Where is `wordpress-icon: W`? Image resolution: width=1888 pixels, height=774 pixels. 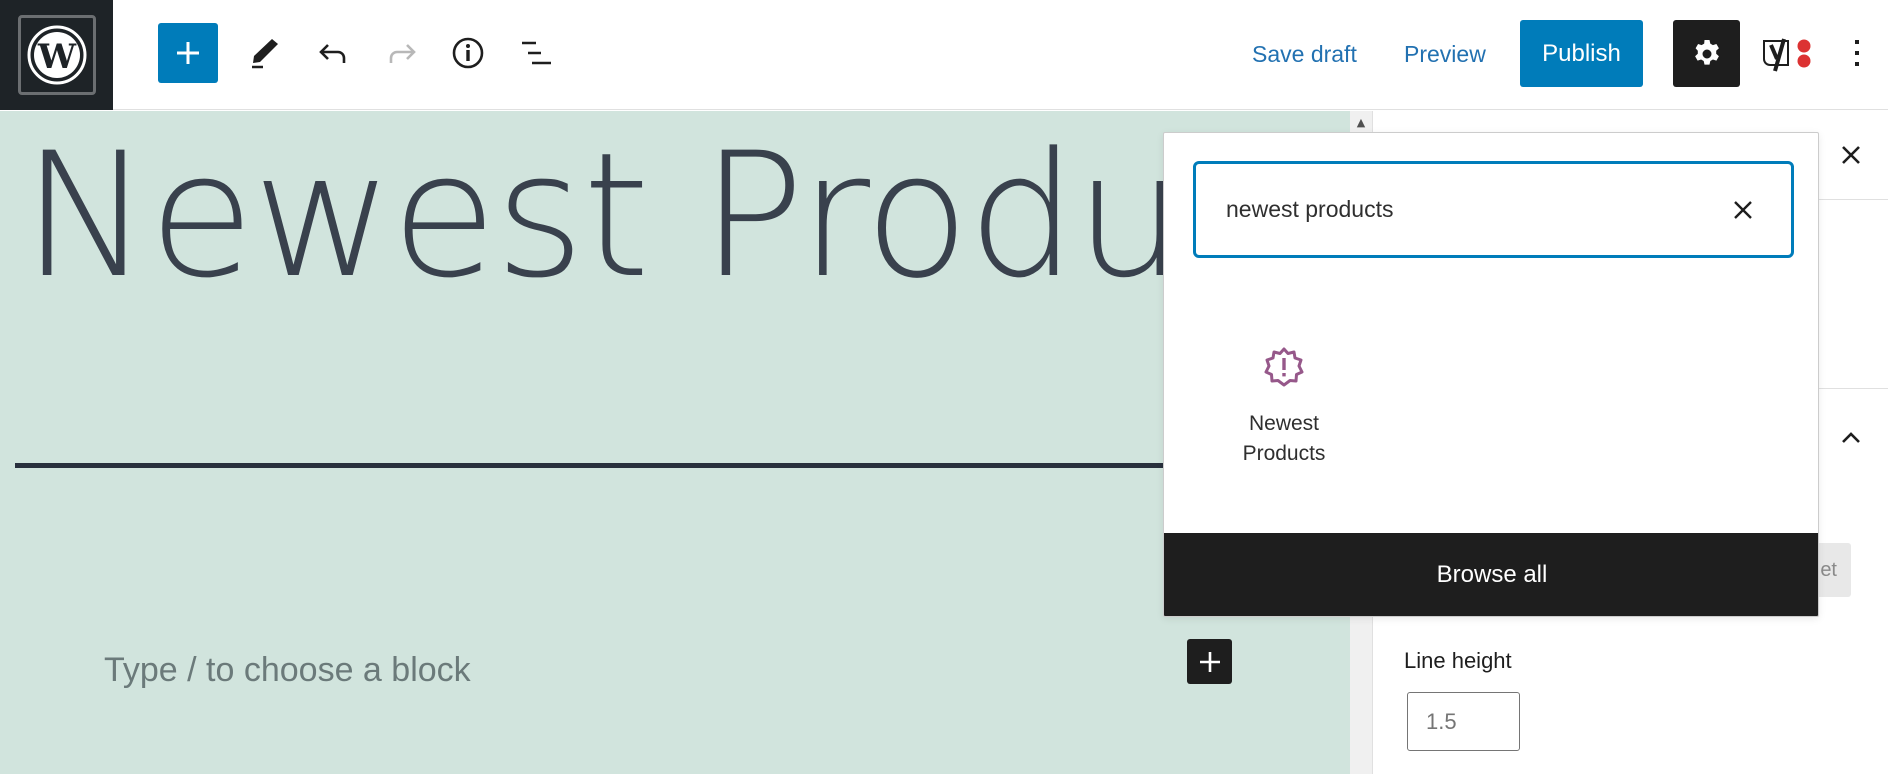 wordpress-icon: W is located at coordinates (56, 55).